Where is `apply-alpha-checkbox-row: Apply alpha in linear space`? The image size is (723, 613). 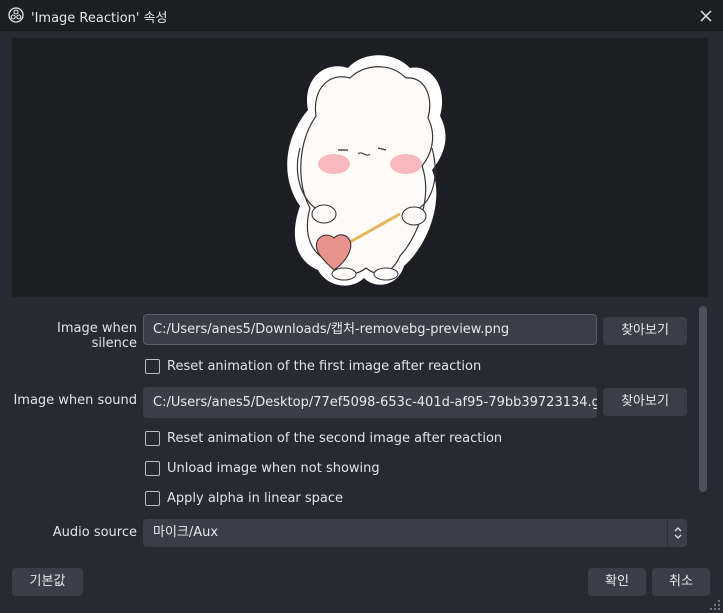
apply-alpha-checkbox-row: Apply alpha in linear space is located at coordinates (244, 498).